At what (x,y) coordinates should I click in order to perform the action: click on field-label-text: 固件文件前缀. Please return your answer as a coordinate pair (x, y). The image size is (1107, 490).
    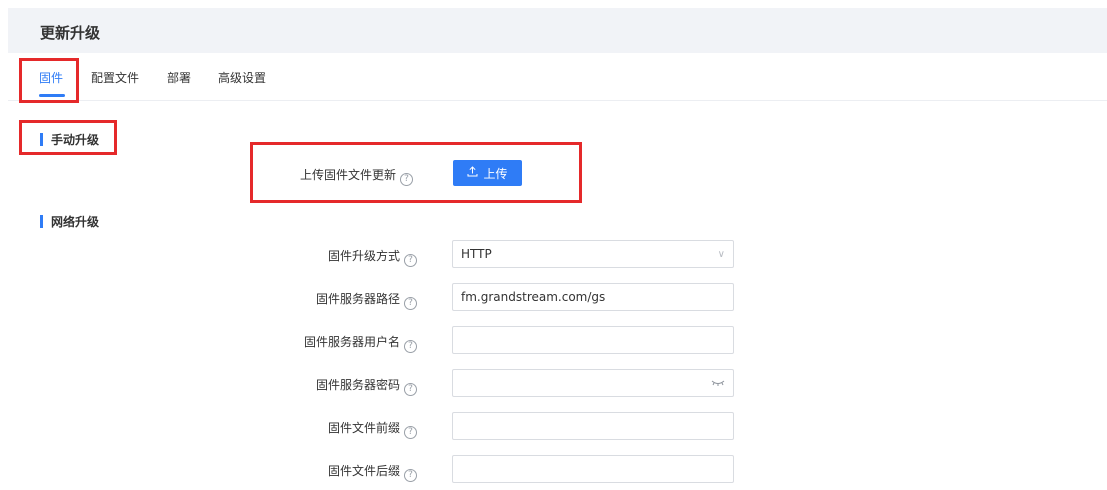
    Looking at the image, I should click on (363, 428).